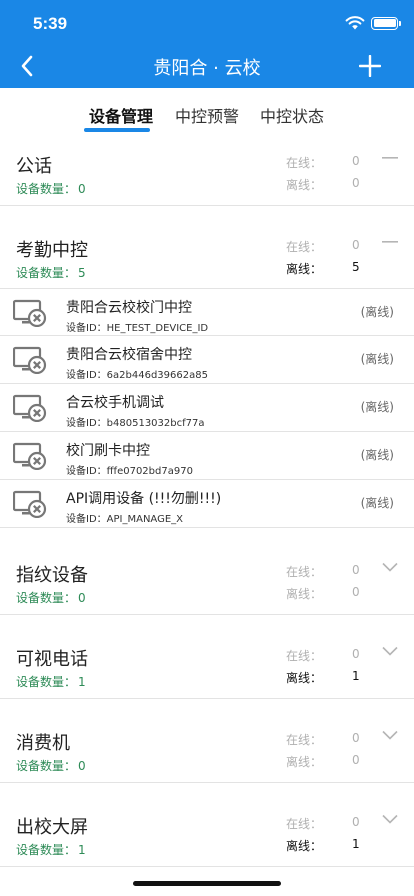 This screenshot has width=414, height=896. I want to click on device-row: 校门刷卡中控 设备ID：fffe0702bd7a970 (离线), so click(207, 456).